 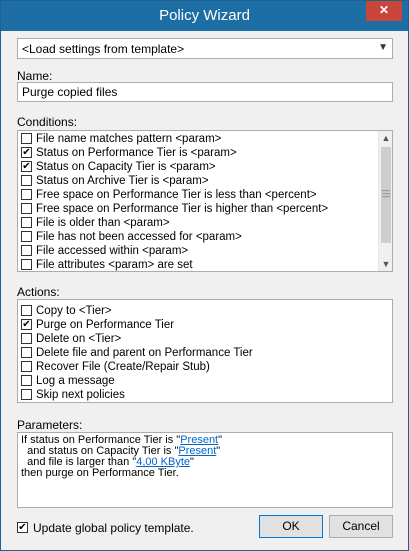 What do you see at coordinates (205, 48) in the screenshot?
I see `template-dropdown: <Load settings from template> ▼` at bounding box center [205, 48].